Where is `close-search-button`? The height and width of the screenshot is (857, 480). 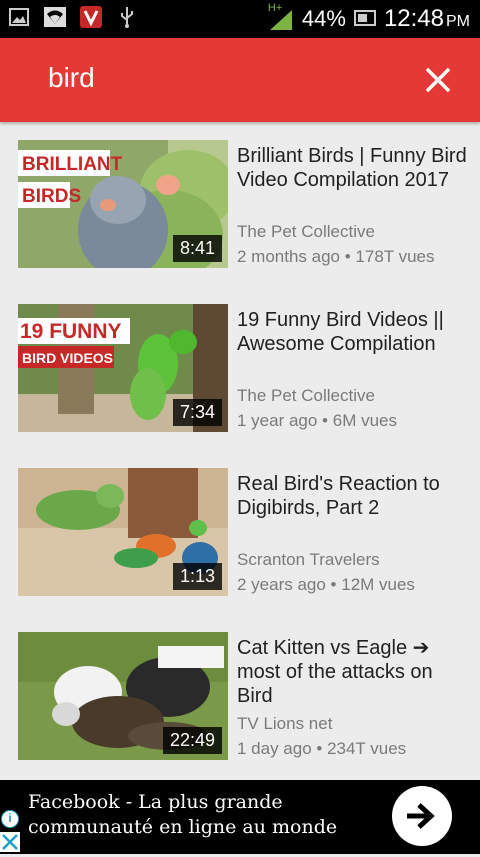 close-search-button is located at coordinates (438, 80).